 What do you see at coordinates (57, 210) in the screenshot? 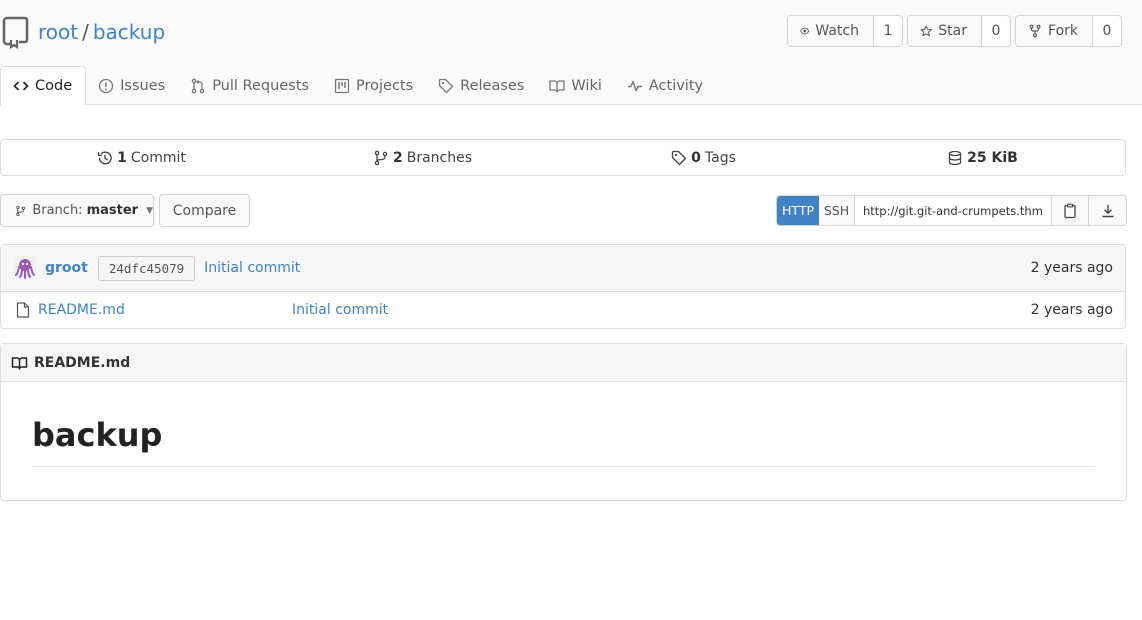
I see `branch-prefix: Branch:` at bounding box center [57, 210].